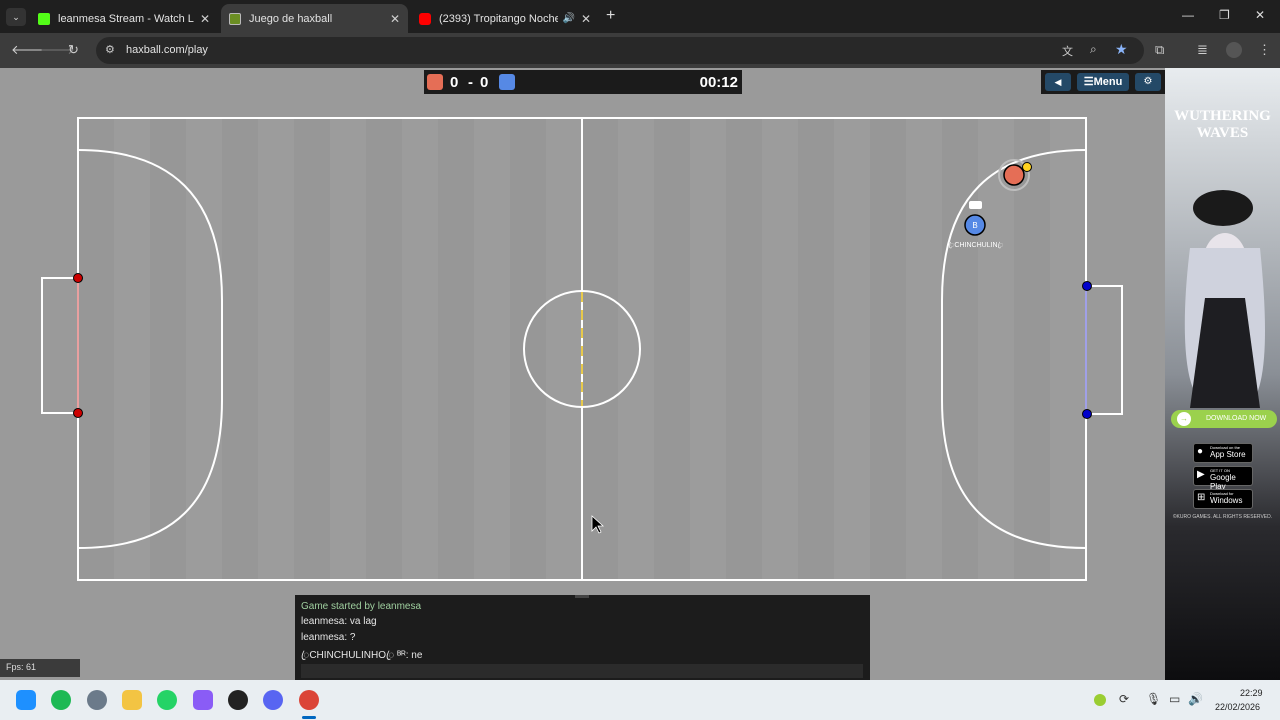 This screenshot has width=1280, height=720. I want to click on chat-input, so click(582, 671).